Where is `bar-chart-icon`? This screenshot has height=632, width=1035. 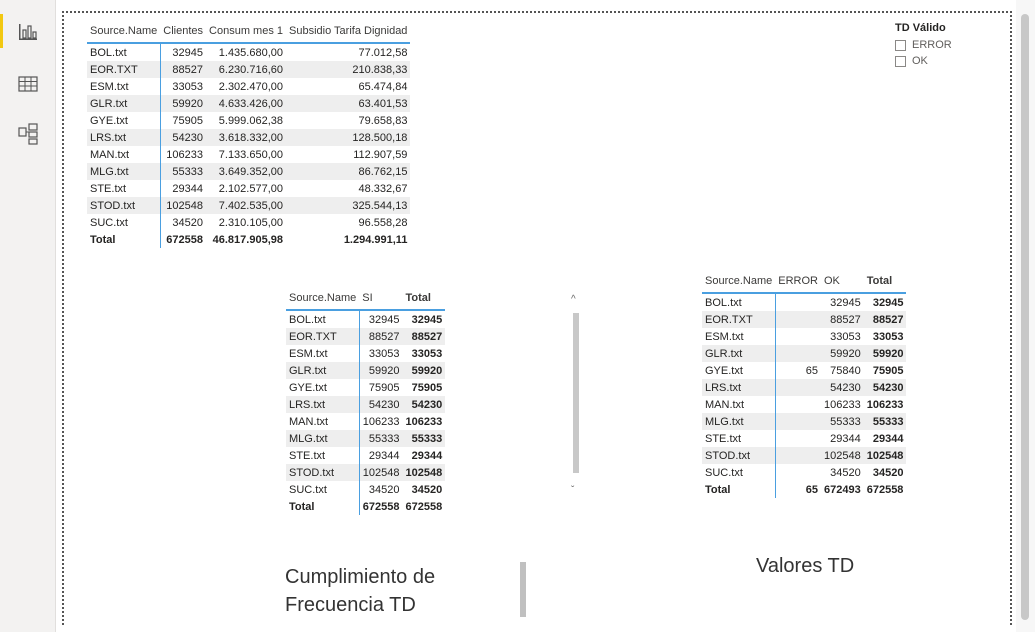
bar-chart-icon is located at coordinates (28, 32).